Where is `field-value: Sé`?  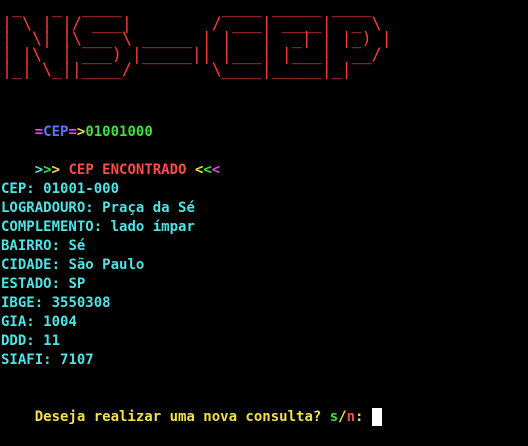
field-value: Sé is located at coordinates (77, 246).